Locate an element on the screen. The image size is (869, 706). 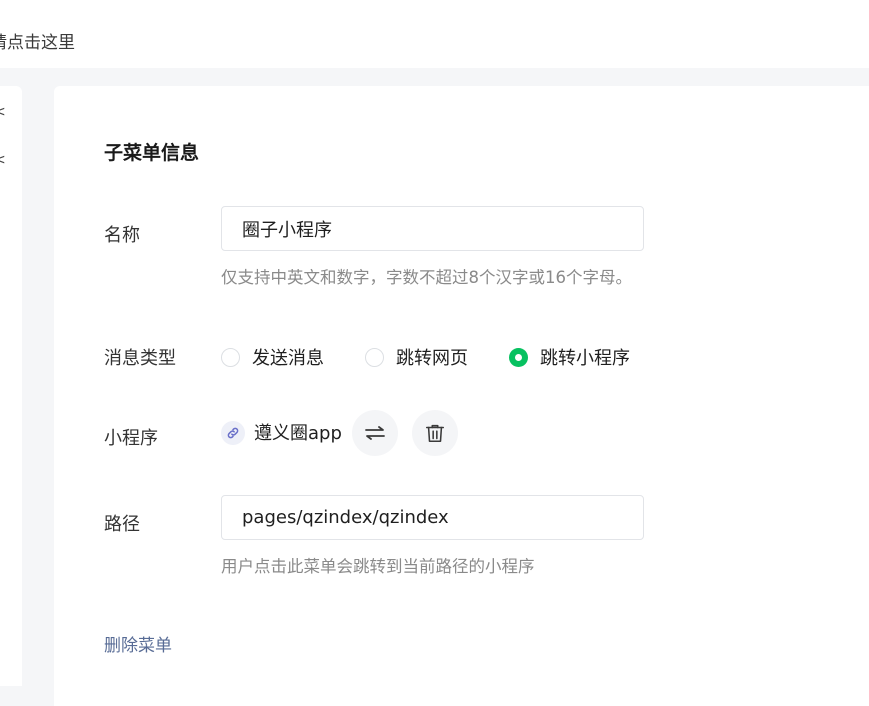
section-title: 子菜单信息 is located at coordinates (152, 153).